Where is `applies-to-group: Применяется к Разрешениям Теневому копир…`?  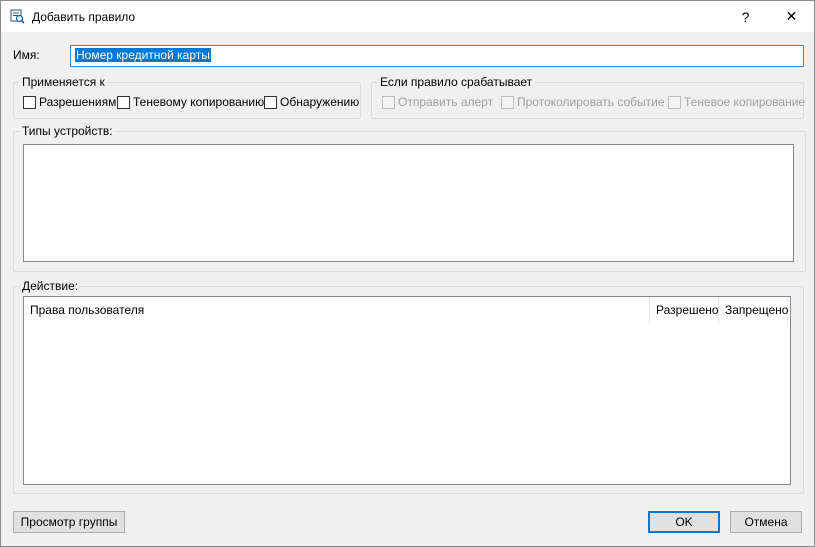 applies-to-group: Применяется к Разрешениям Теневому копир… is located at coordinates (187, 97).